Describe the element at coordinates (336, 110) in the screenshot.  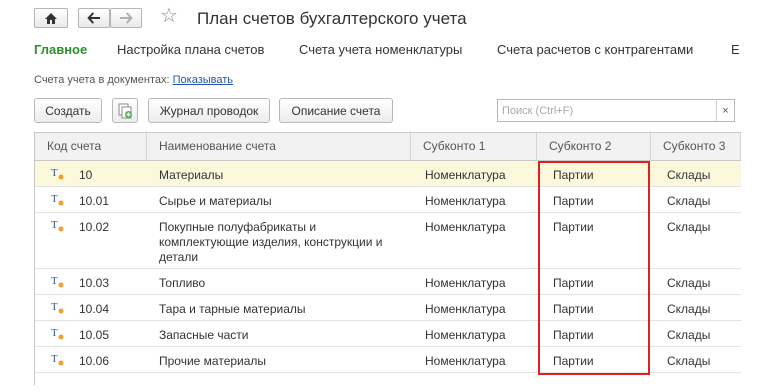
I see `account-description-button: Описание счета` at that location.